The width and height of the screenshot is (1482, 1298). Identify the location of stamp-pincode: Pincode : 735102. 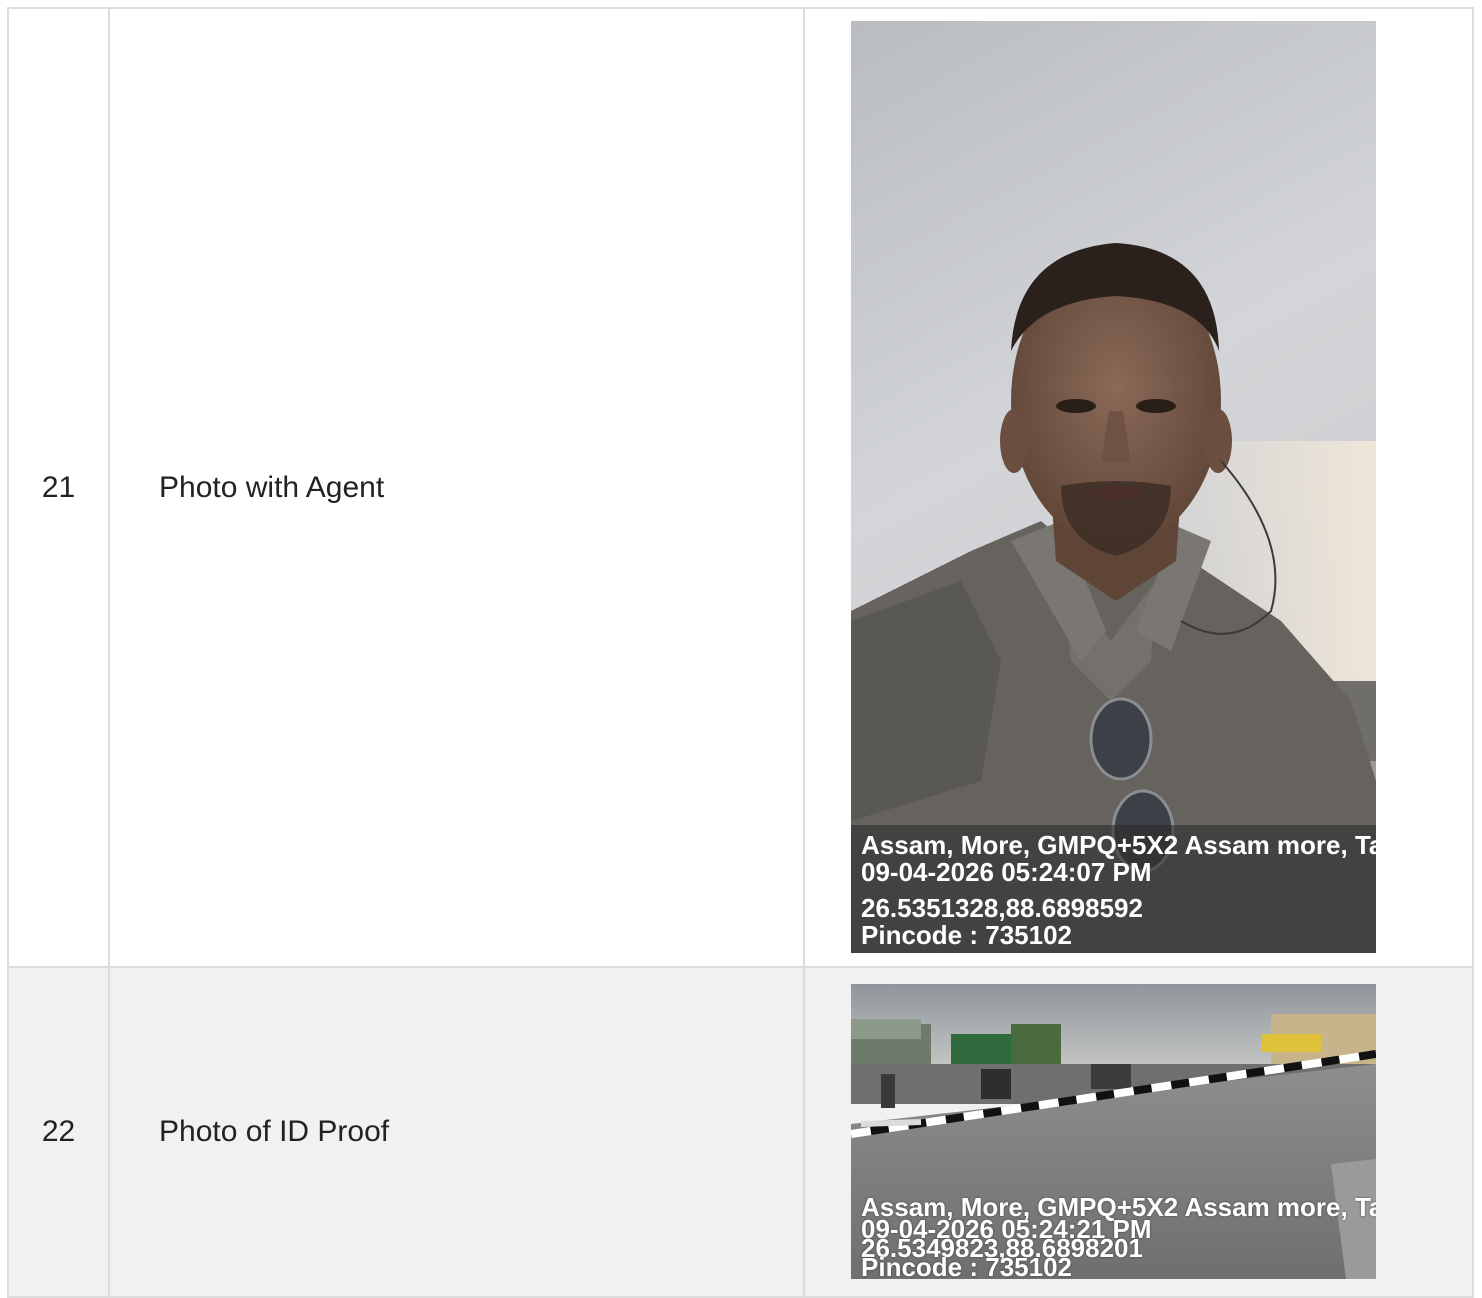
(966, 934).